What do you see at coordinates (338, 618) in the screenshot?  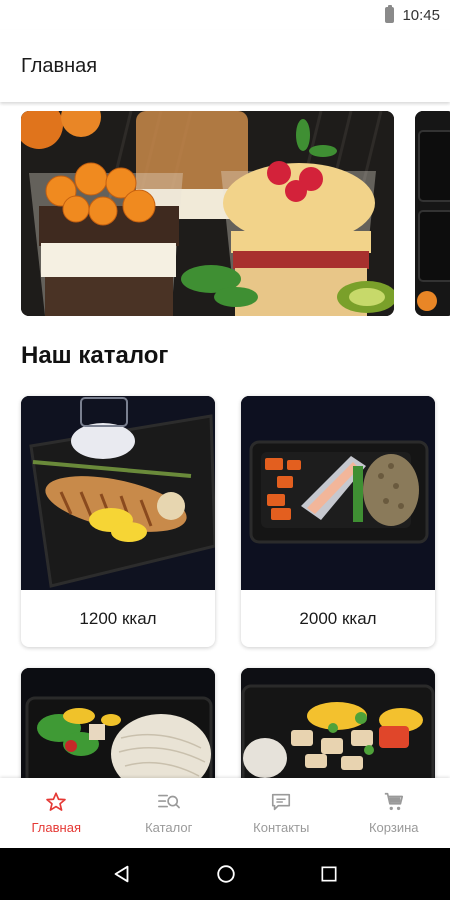 I see `card-caption: 2000 ккал` at bounding box center [338, 618].